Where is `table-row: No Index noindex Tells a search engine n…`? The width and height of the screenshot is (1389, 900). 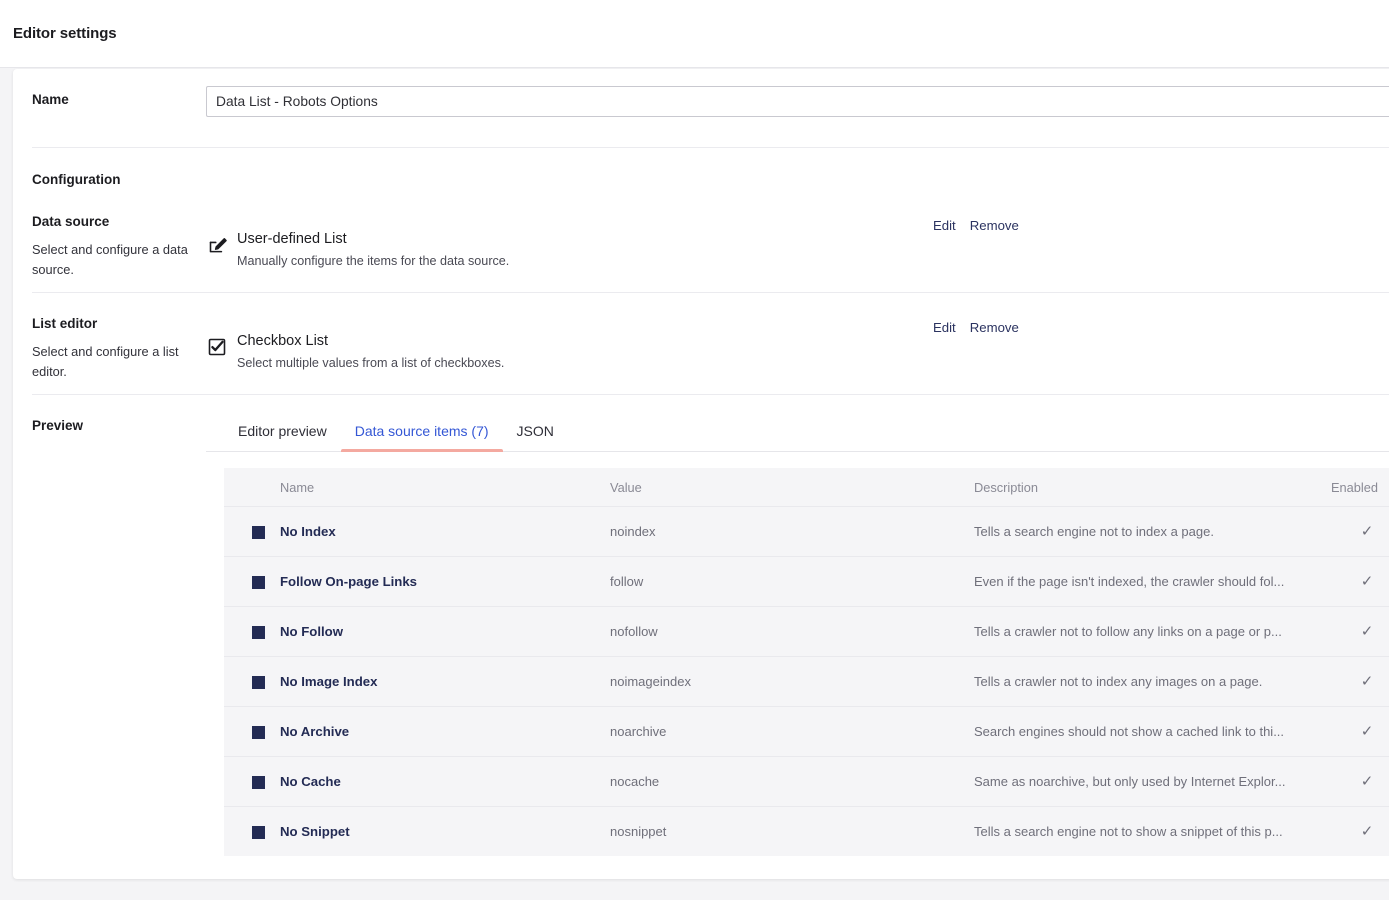
table-row: No Index noindex Tells a search engine n… is located at coordinates (806, 532).